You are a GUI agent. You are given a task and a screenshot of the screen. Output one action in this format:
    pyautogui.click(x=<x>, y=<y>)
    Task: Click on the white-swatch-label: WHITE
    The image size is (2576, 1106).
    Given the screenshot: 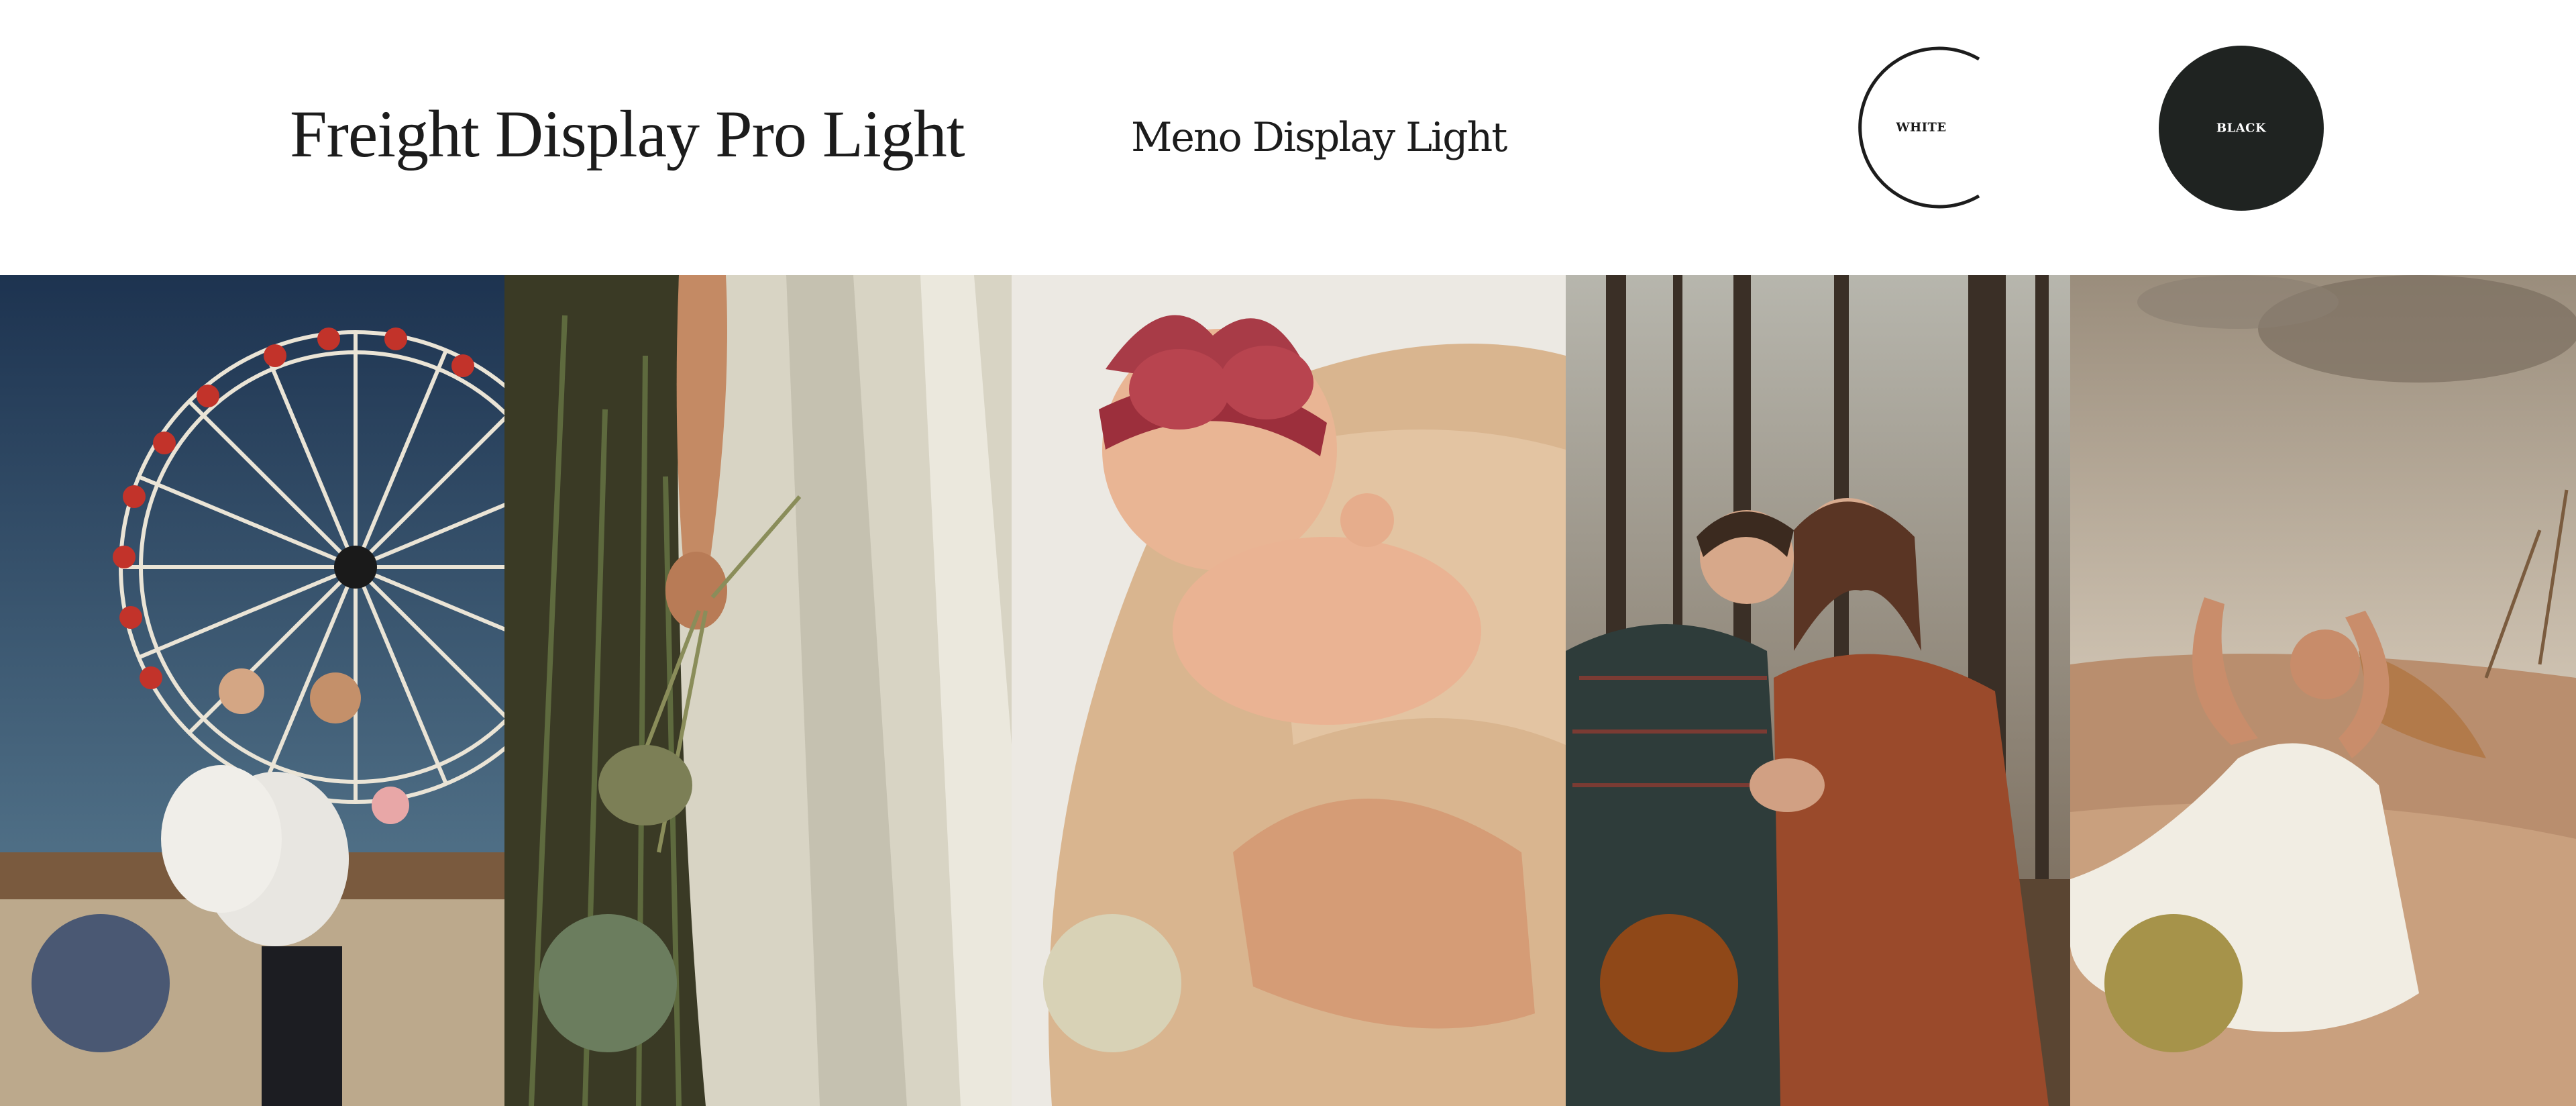 What is the action you would take?
    pyautogui.click(x=1921, y=127)
    